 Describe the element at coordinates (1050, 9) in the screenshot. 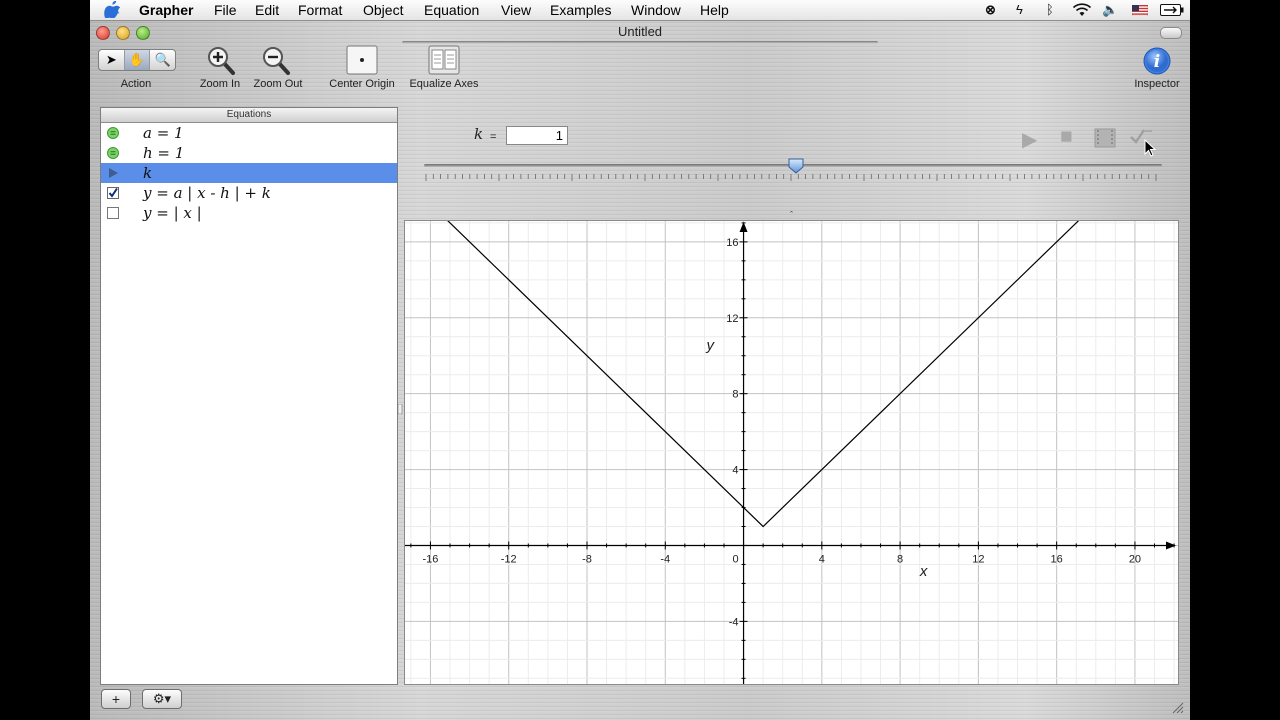

I see `bluetooth-icon: ᛒ` at that location.